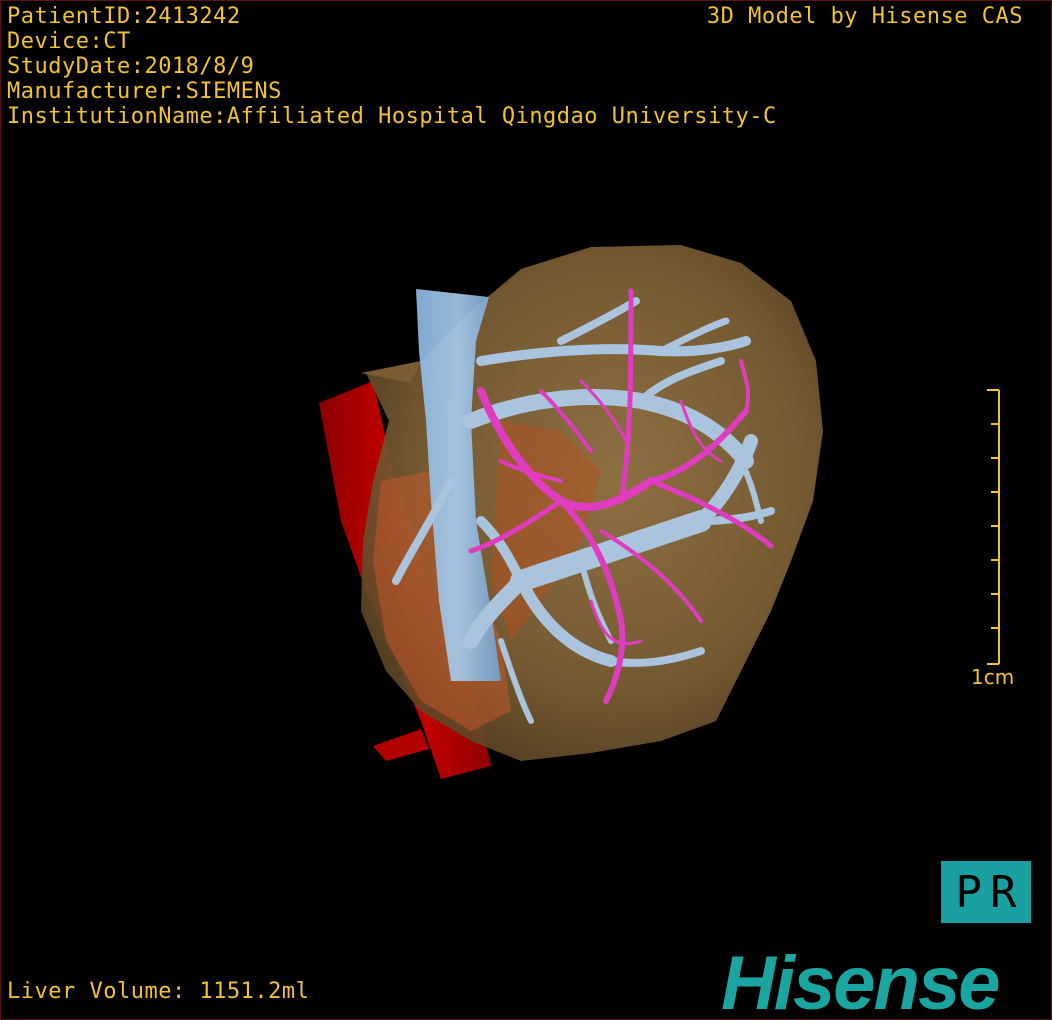  Describe the element at coordinates (69, 41) in the screenshot. I see `device-label: Device:CT` at that location.